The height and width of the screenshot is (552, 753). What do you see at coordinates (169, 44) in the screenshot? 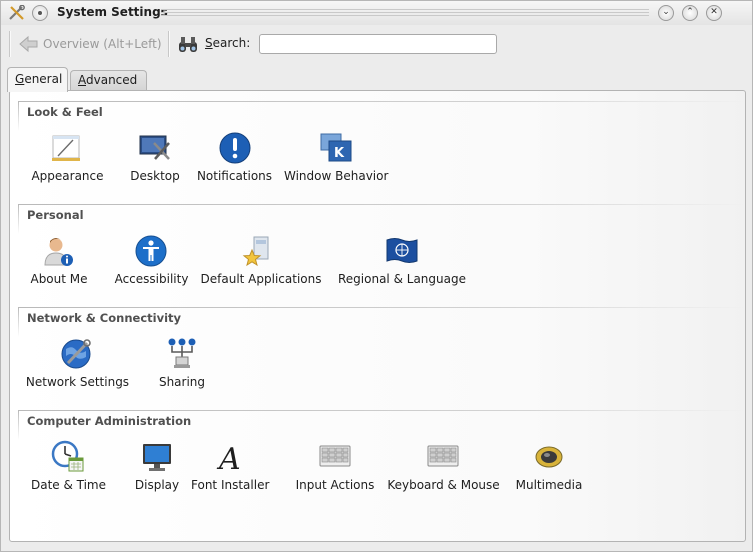
I see `toolbar-separator` at bounding box center [169, 44].